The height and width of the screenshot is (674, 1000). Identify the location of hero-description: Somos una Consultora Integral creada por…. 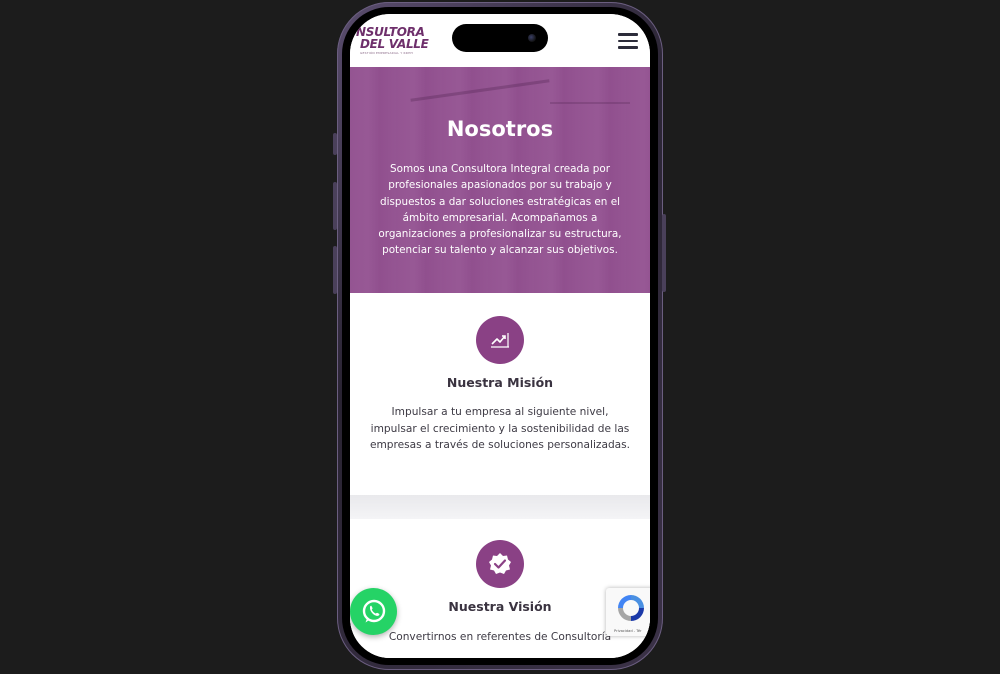
(500, 210).